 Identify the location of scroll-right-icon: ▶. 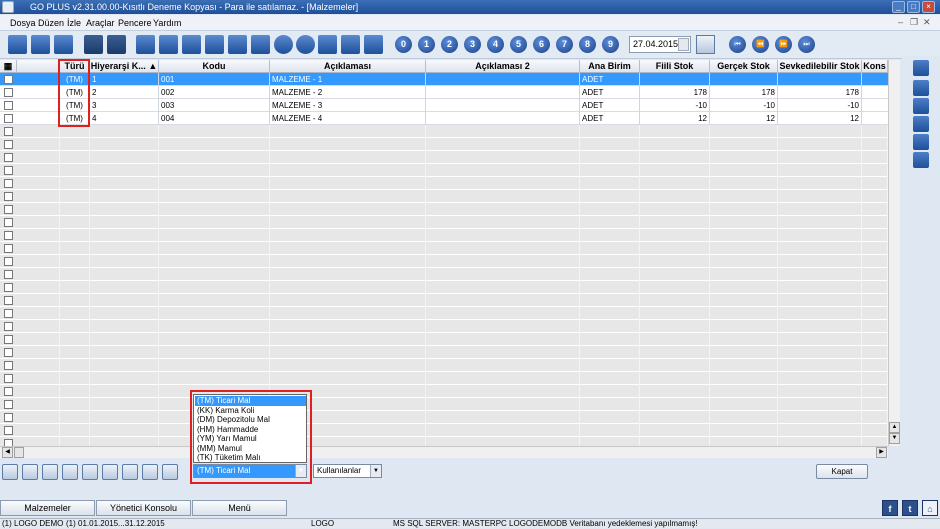
(881, 452).